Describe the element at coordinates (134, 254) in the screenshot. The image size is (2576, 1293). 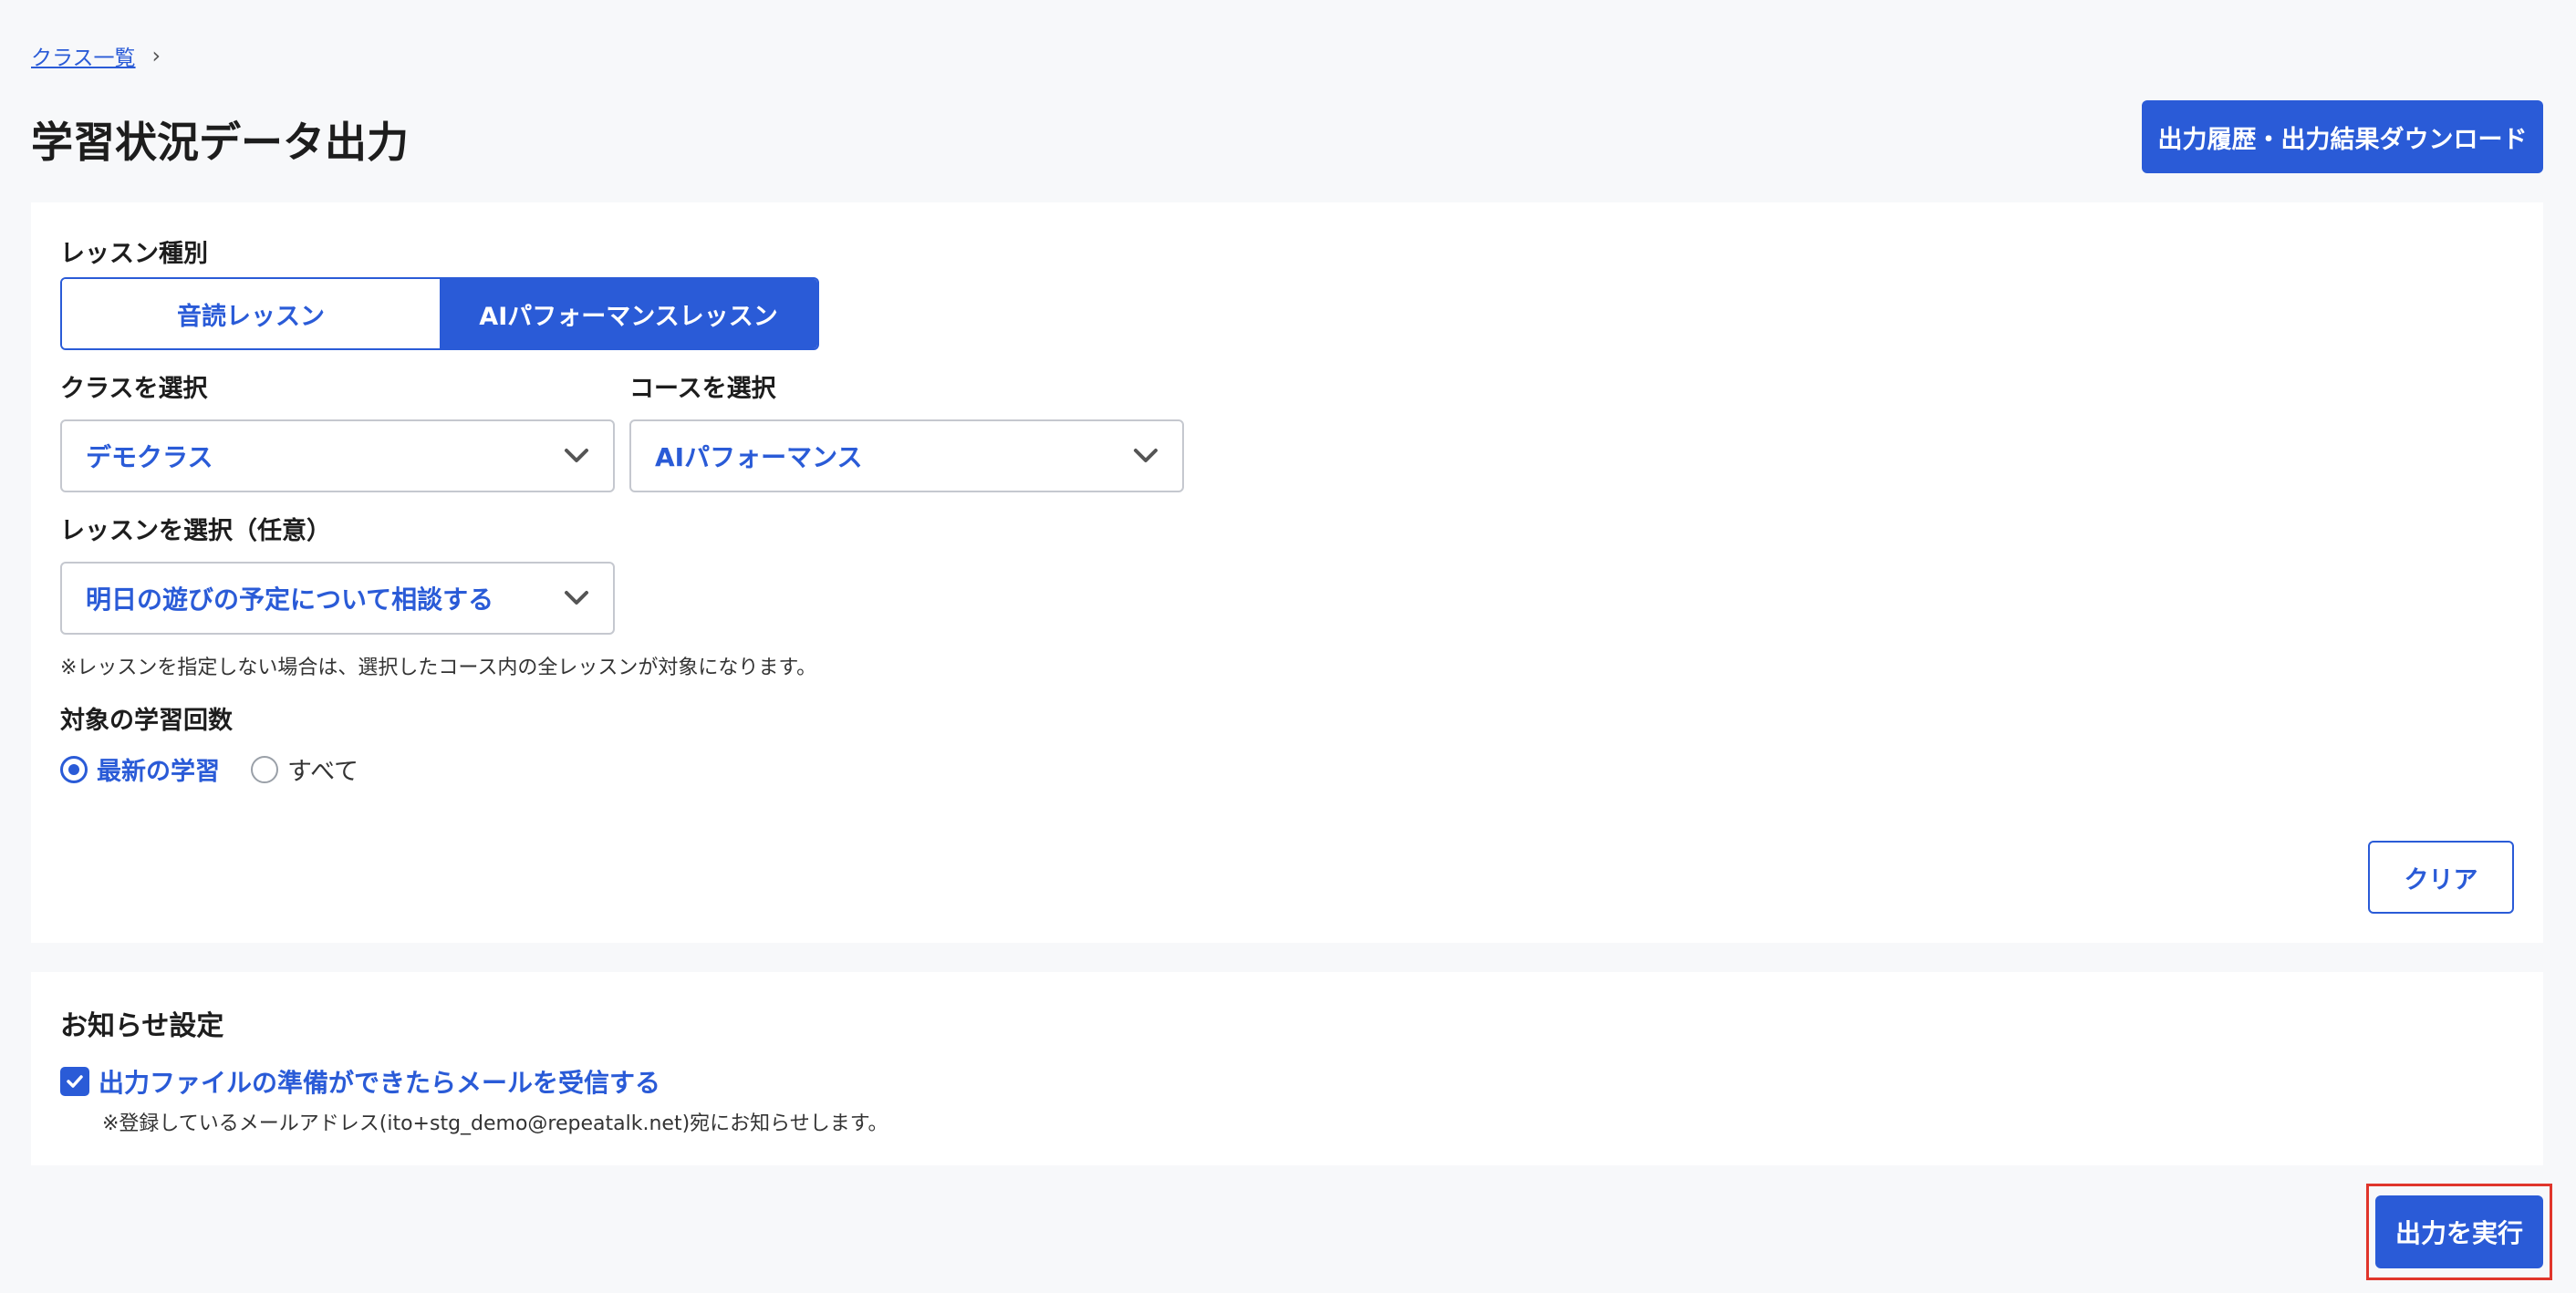
I see `lesson-type-label: レッスン種別` at that location.